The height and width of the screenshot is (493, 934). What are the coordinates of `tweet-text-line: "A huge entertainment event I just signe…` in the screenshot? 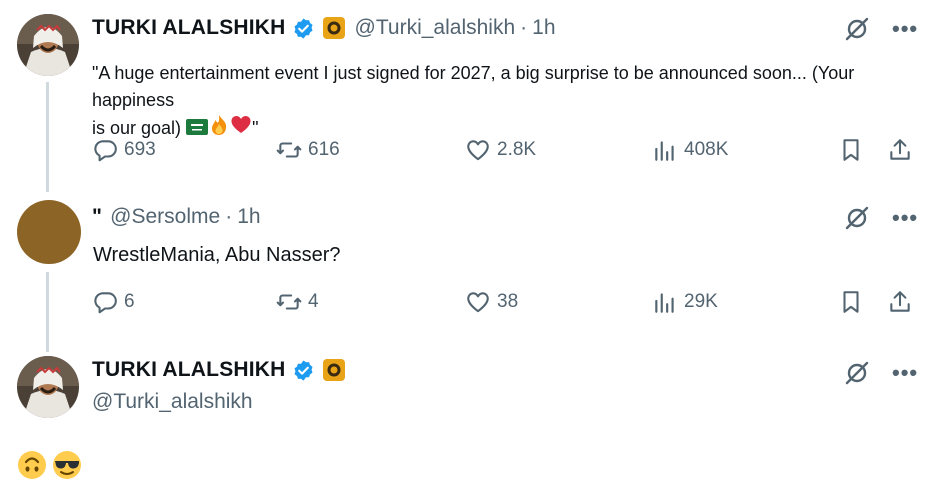 It's located at (473, 86).